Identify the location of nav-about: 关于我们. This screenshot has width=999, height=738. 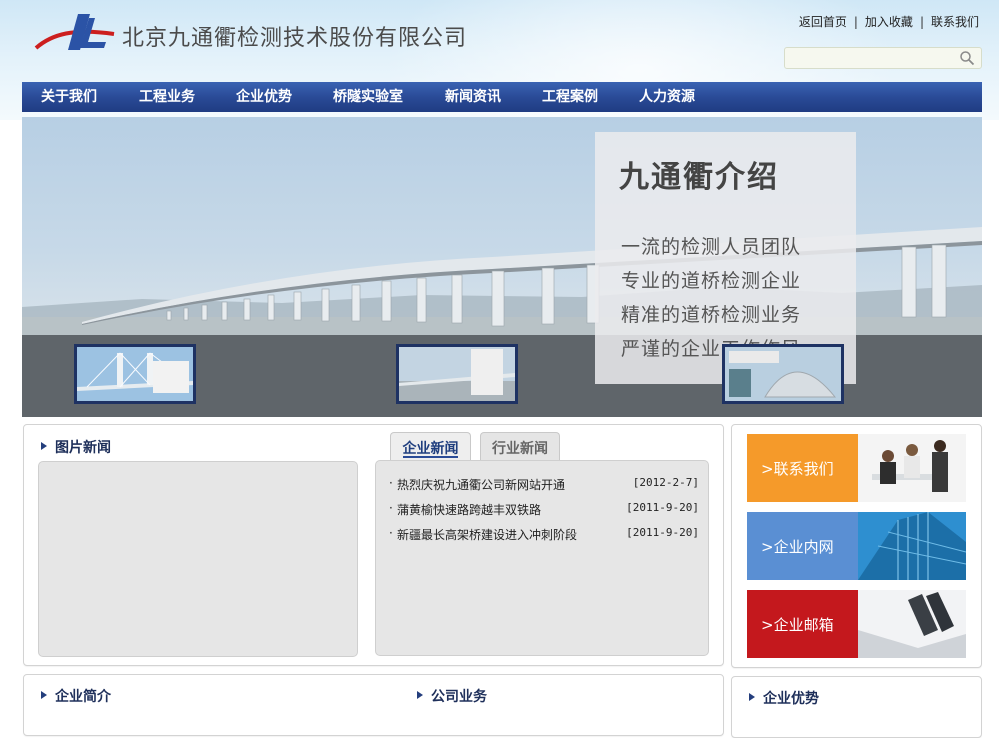
(69, 97).